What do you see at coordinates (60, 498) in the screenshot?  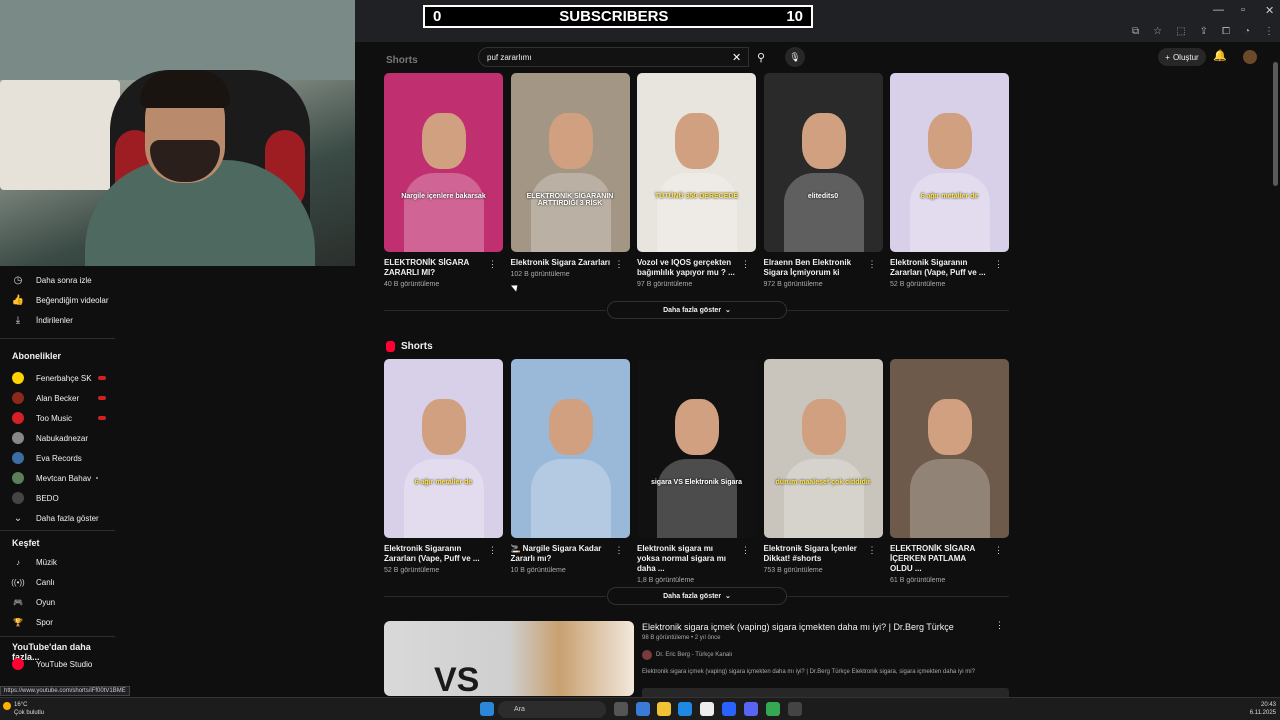 I see `sidebar-subscription: BEDO` at bounding box center [60, 498].